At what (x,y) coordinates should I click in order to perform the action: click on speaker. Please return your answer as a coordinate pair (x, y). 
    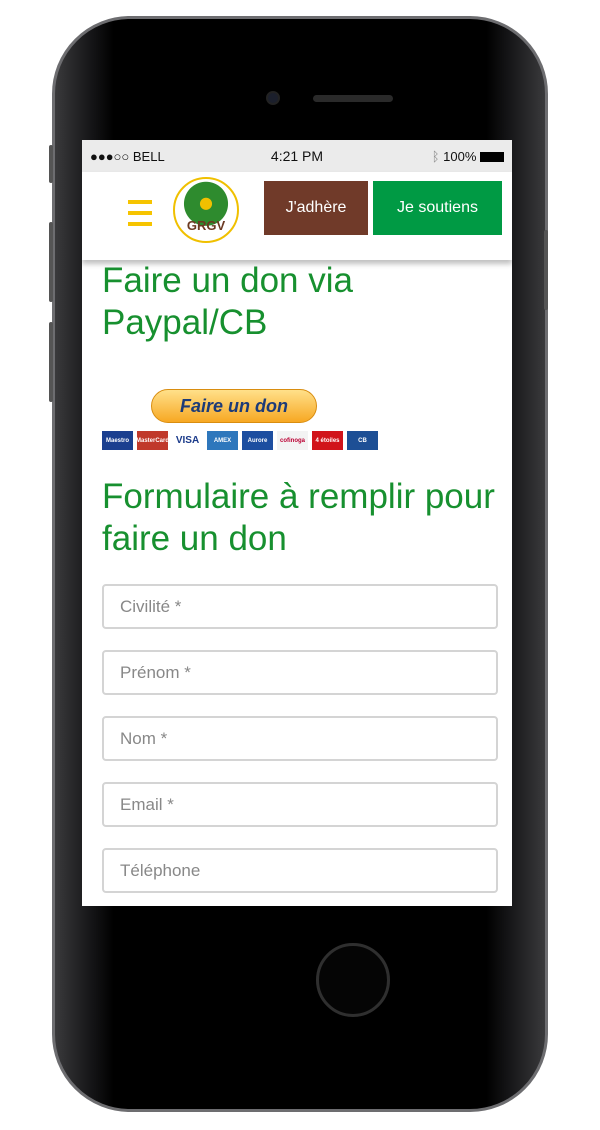
    Looking at the image, I should click on (353, 98).